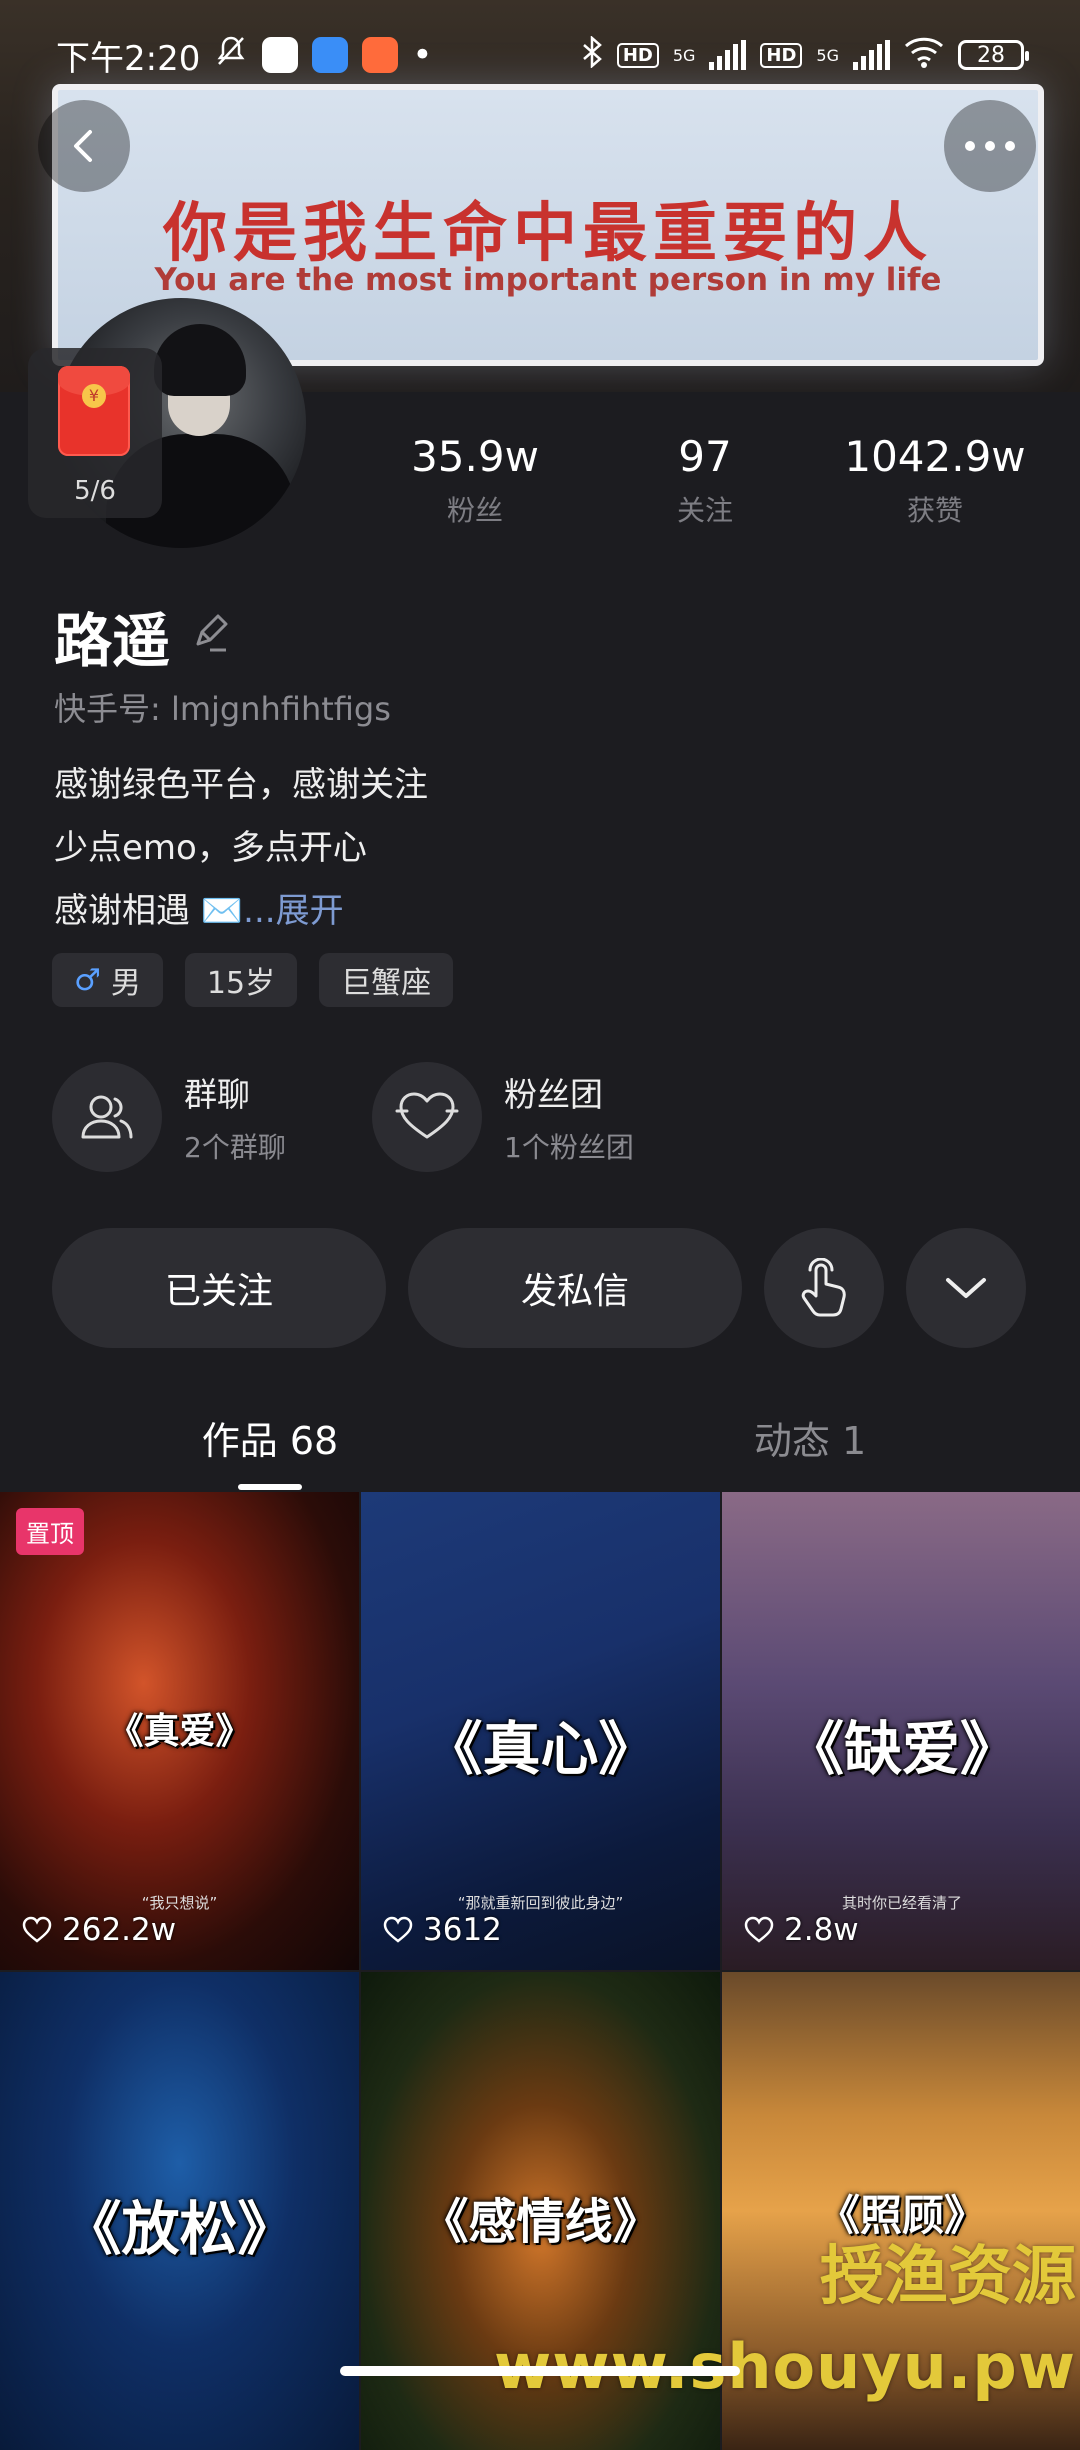  I want to click on fan-club-entry: 粉丝团 1个粉丝团, so click(512, 1117).